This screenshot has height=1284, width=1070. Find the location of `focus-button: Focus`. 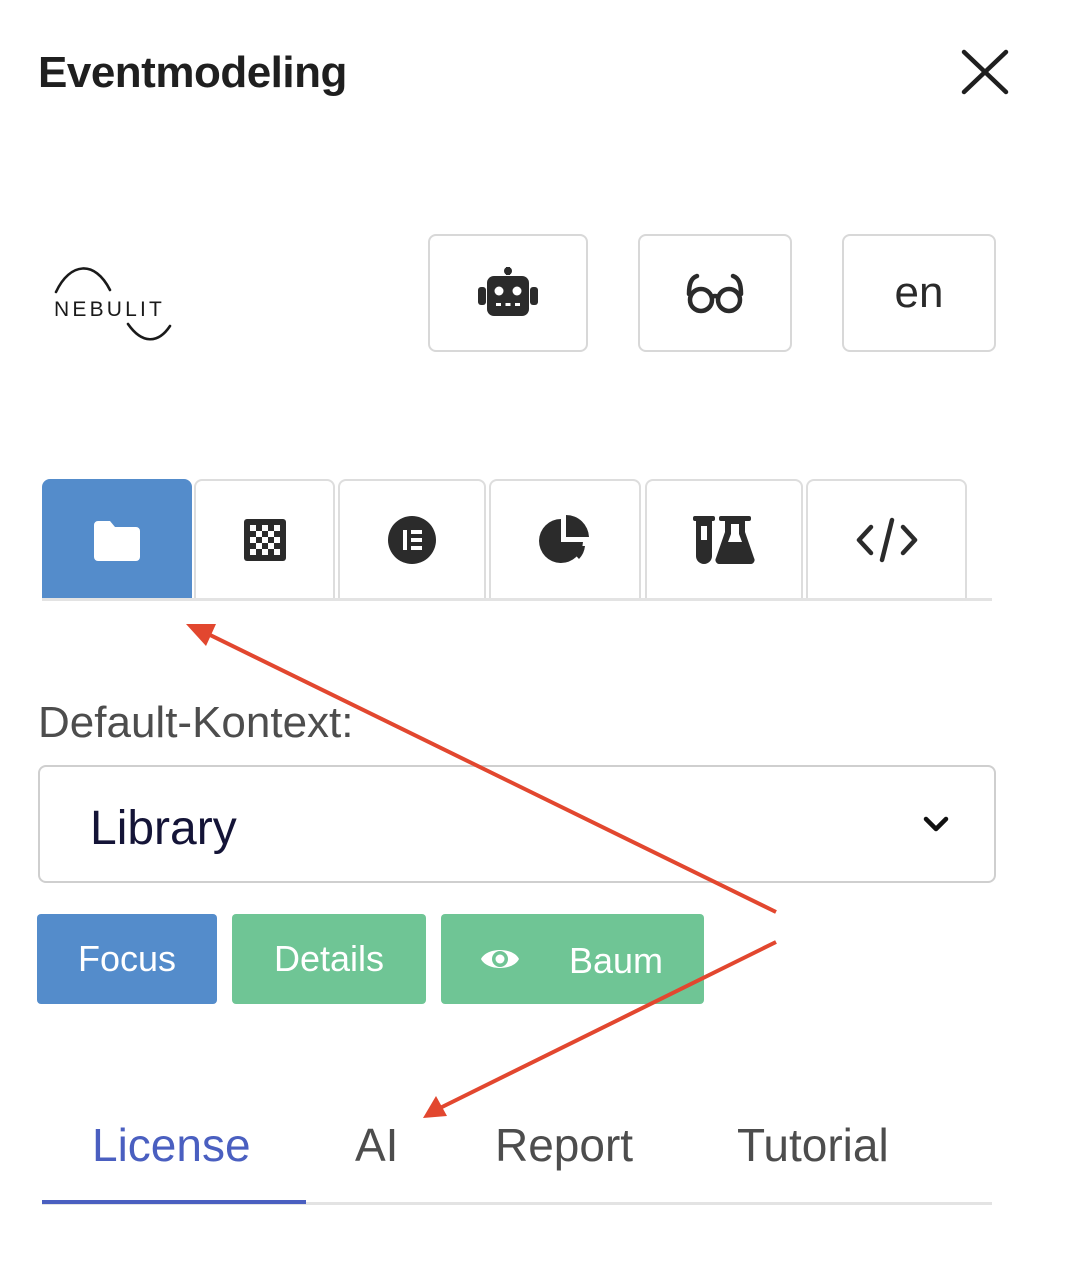

focus-button: Focus is located at coordinates (127, 959).